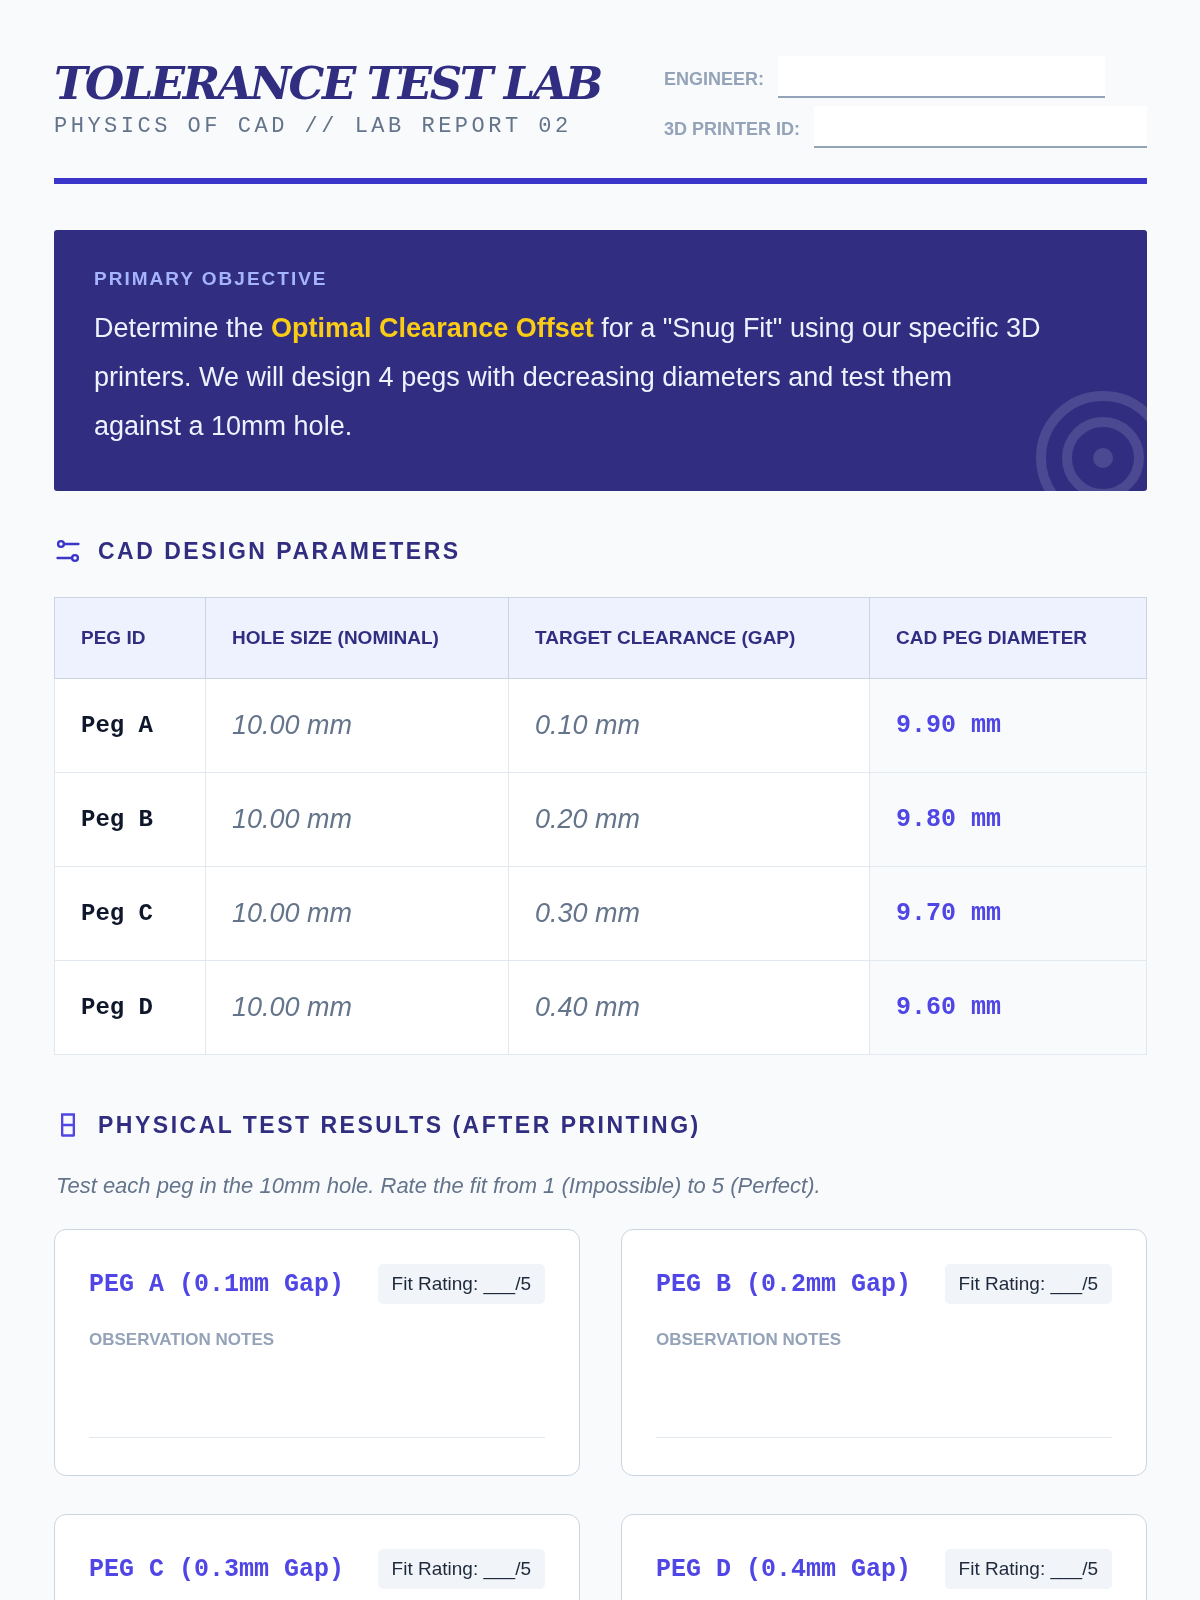 This screenshot has height=1600, width=1200. What do you see at coordinates (68, 551) in the screenshot?
I see `sliders-icon` at bounding box center [68, 551].